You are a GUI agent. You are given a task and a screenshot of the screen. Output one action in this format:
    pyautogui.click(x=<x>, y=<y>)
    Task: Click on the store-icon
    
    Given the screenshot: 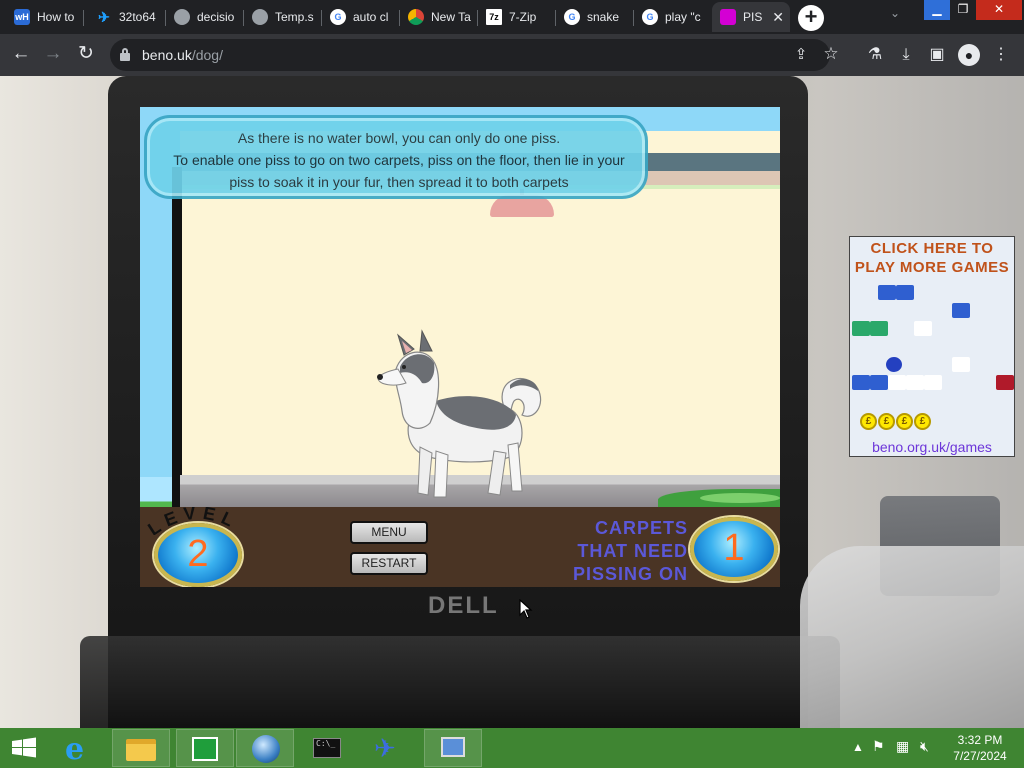 What is the action you would take?
    pyautogui.click(x=205, y=749)
    